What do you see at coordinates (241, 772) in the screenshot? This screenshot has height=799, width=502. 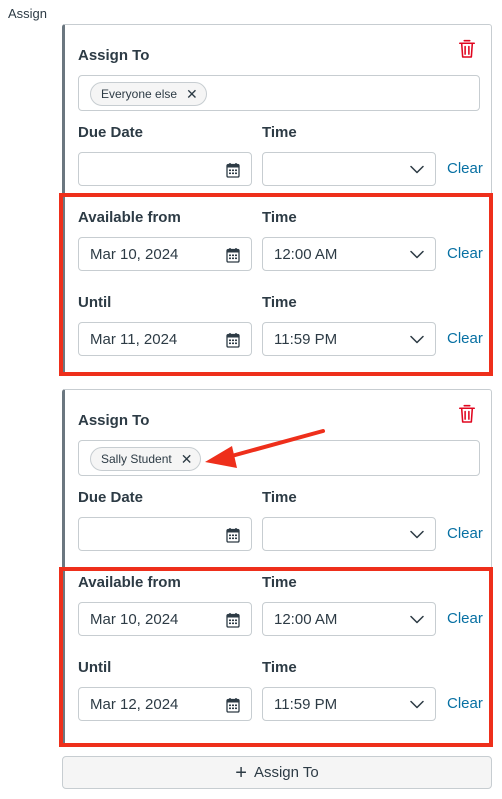 I see `plus-icon: +` at bounding box center [241, 772].